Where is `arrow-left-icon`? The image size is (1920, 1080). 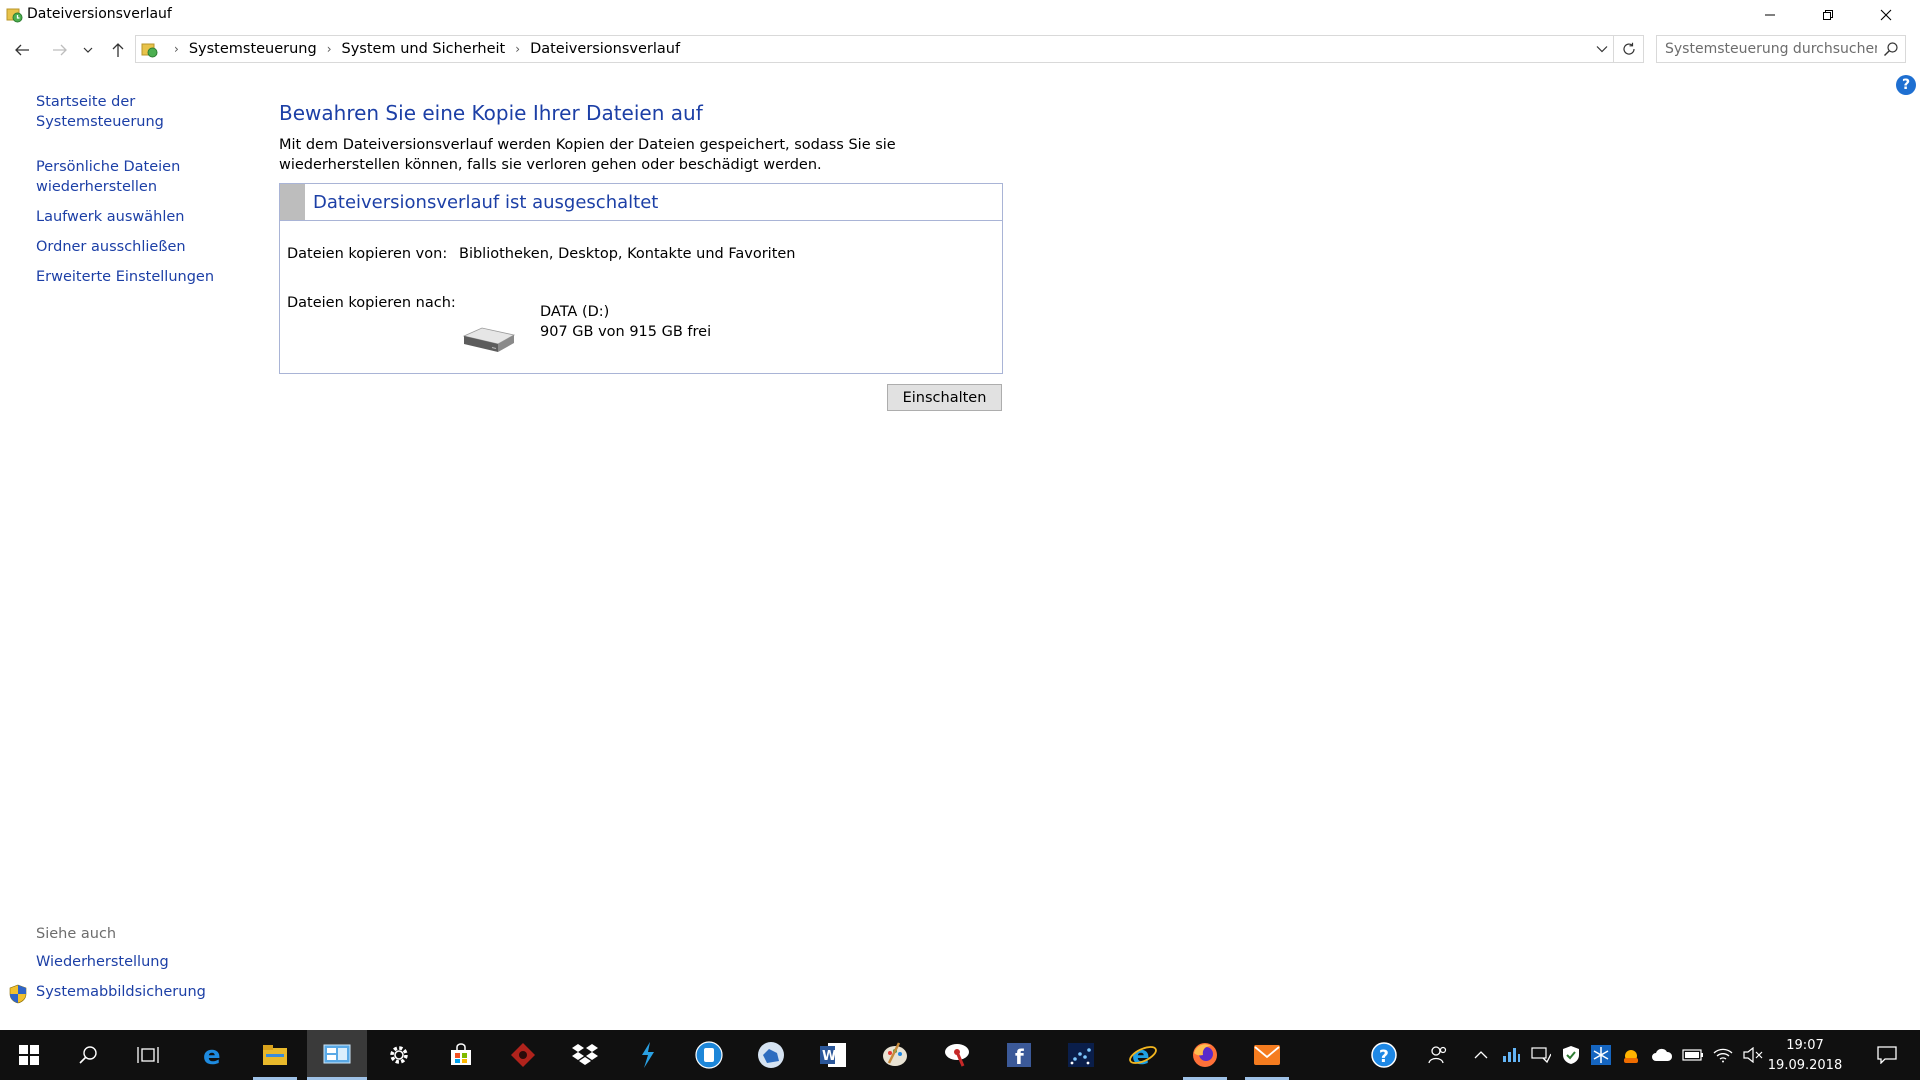 arrow-left-icon is located at coordinates (22, 50).